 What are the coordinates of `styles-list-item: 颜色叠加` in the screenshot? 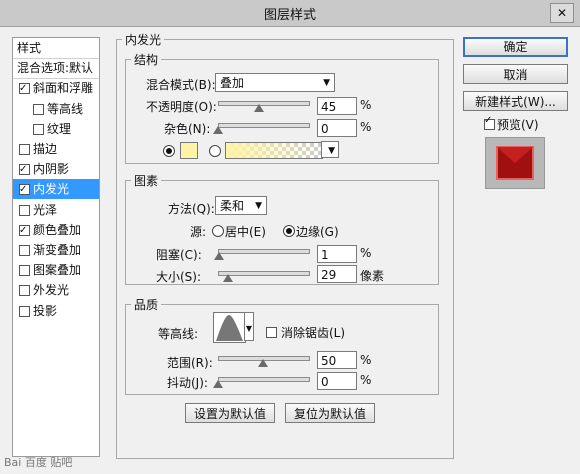 It's located at (56, 230).